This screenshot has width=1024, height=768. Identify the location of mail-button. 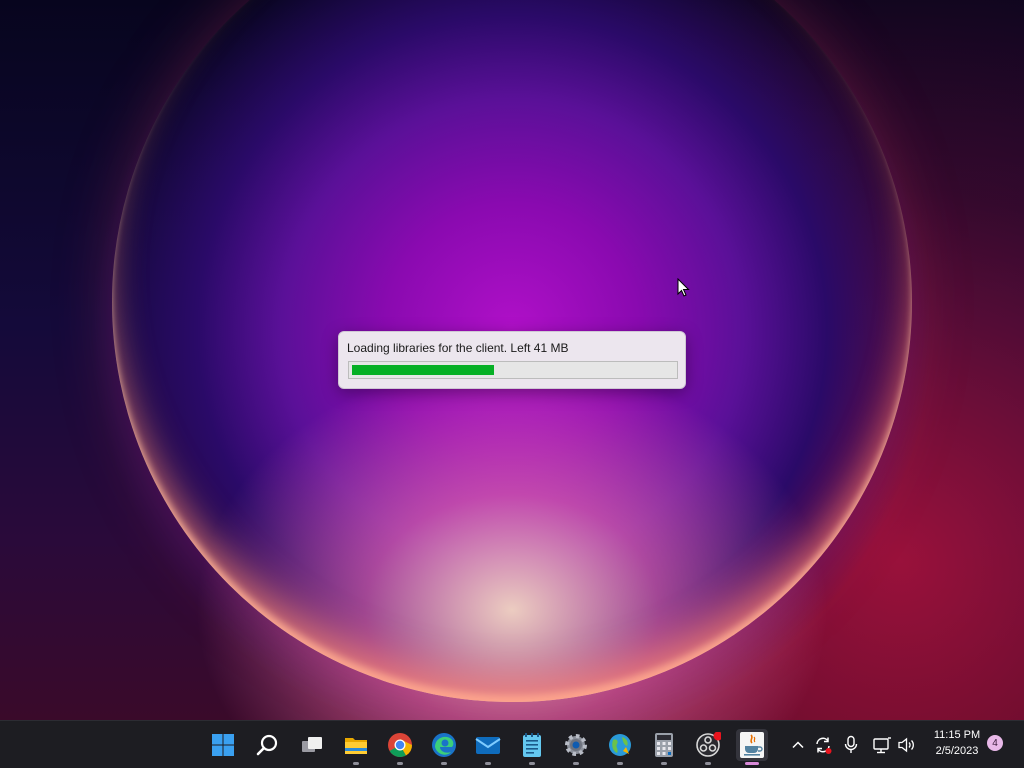
(488, 747).